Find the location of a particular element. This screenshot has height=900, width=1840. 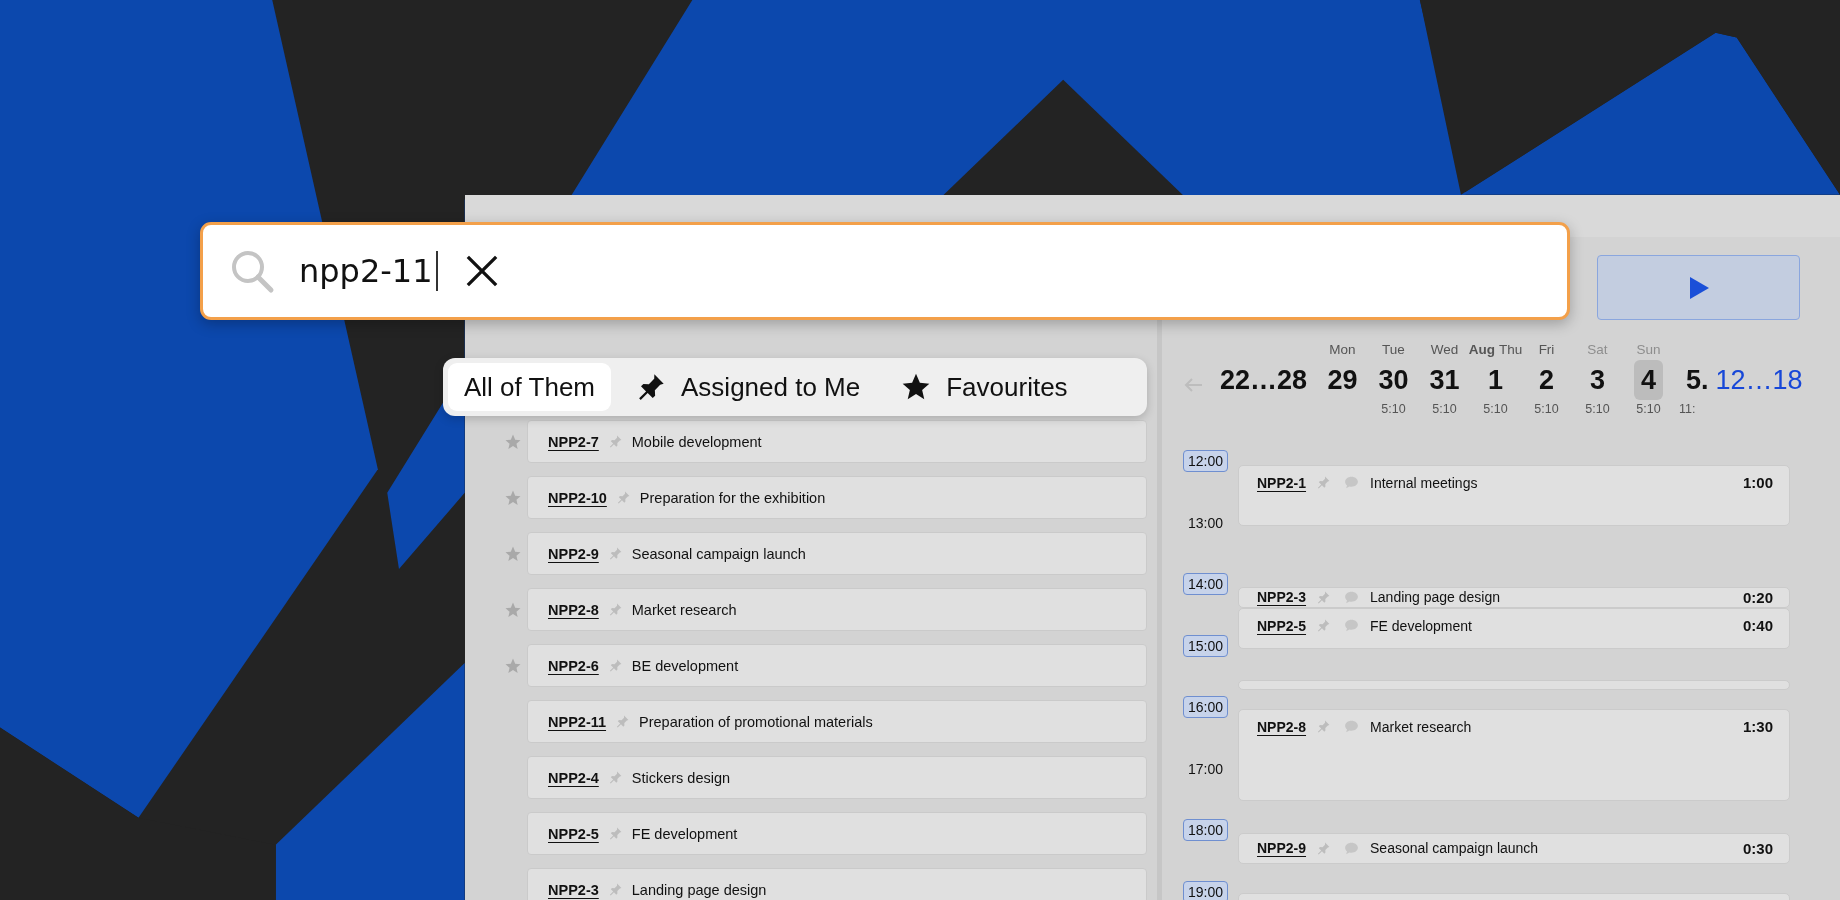

filter-tab: Assigned to Me is located at coordinates (748, 387).